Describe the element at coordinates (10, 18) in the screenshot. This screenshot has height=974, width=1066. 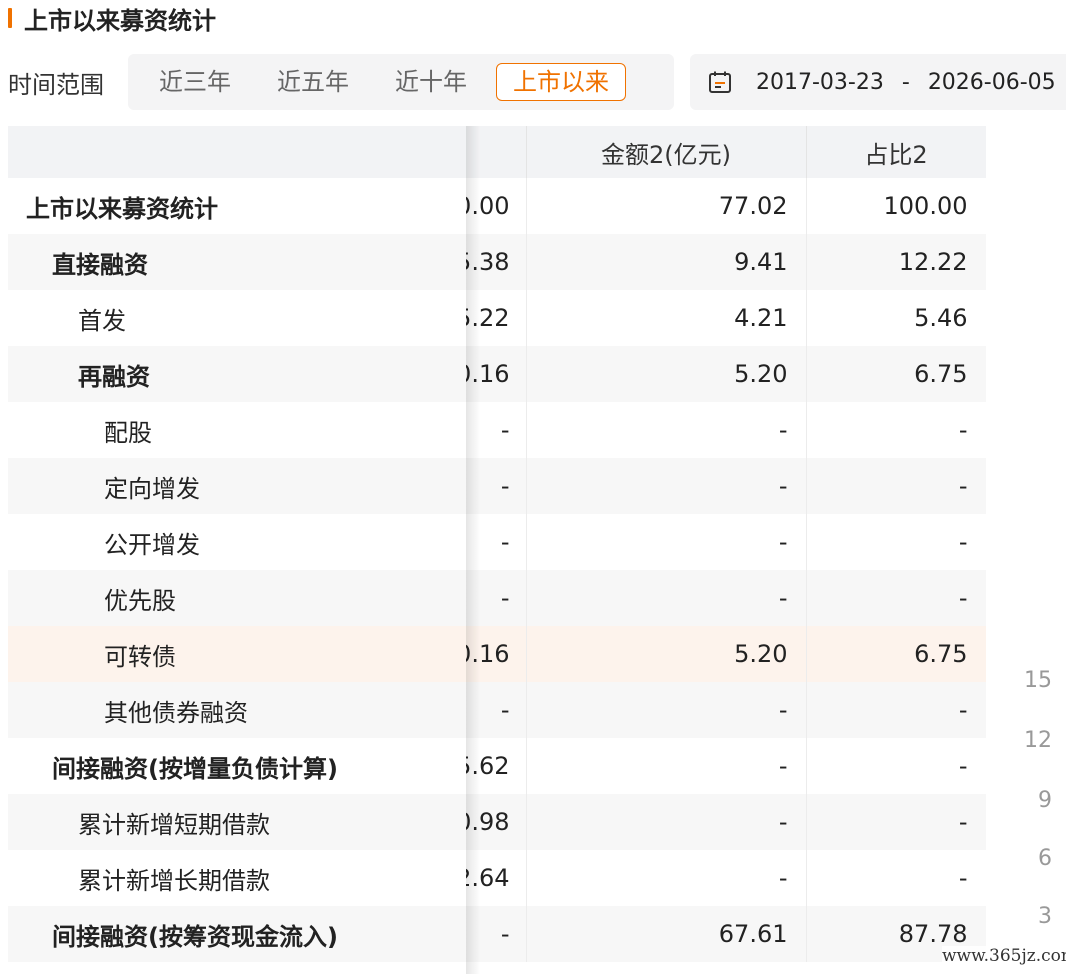
I see `title-accent-bar` at that location.